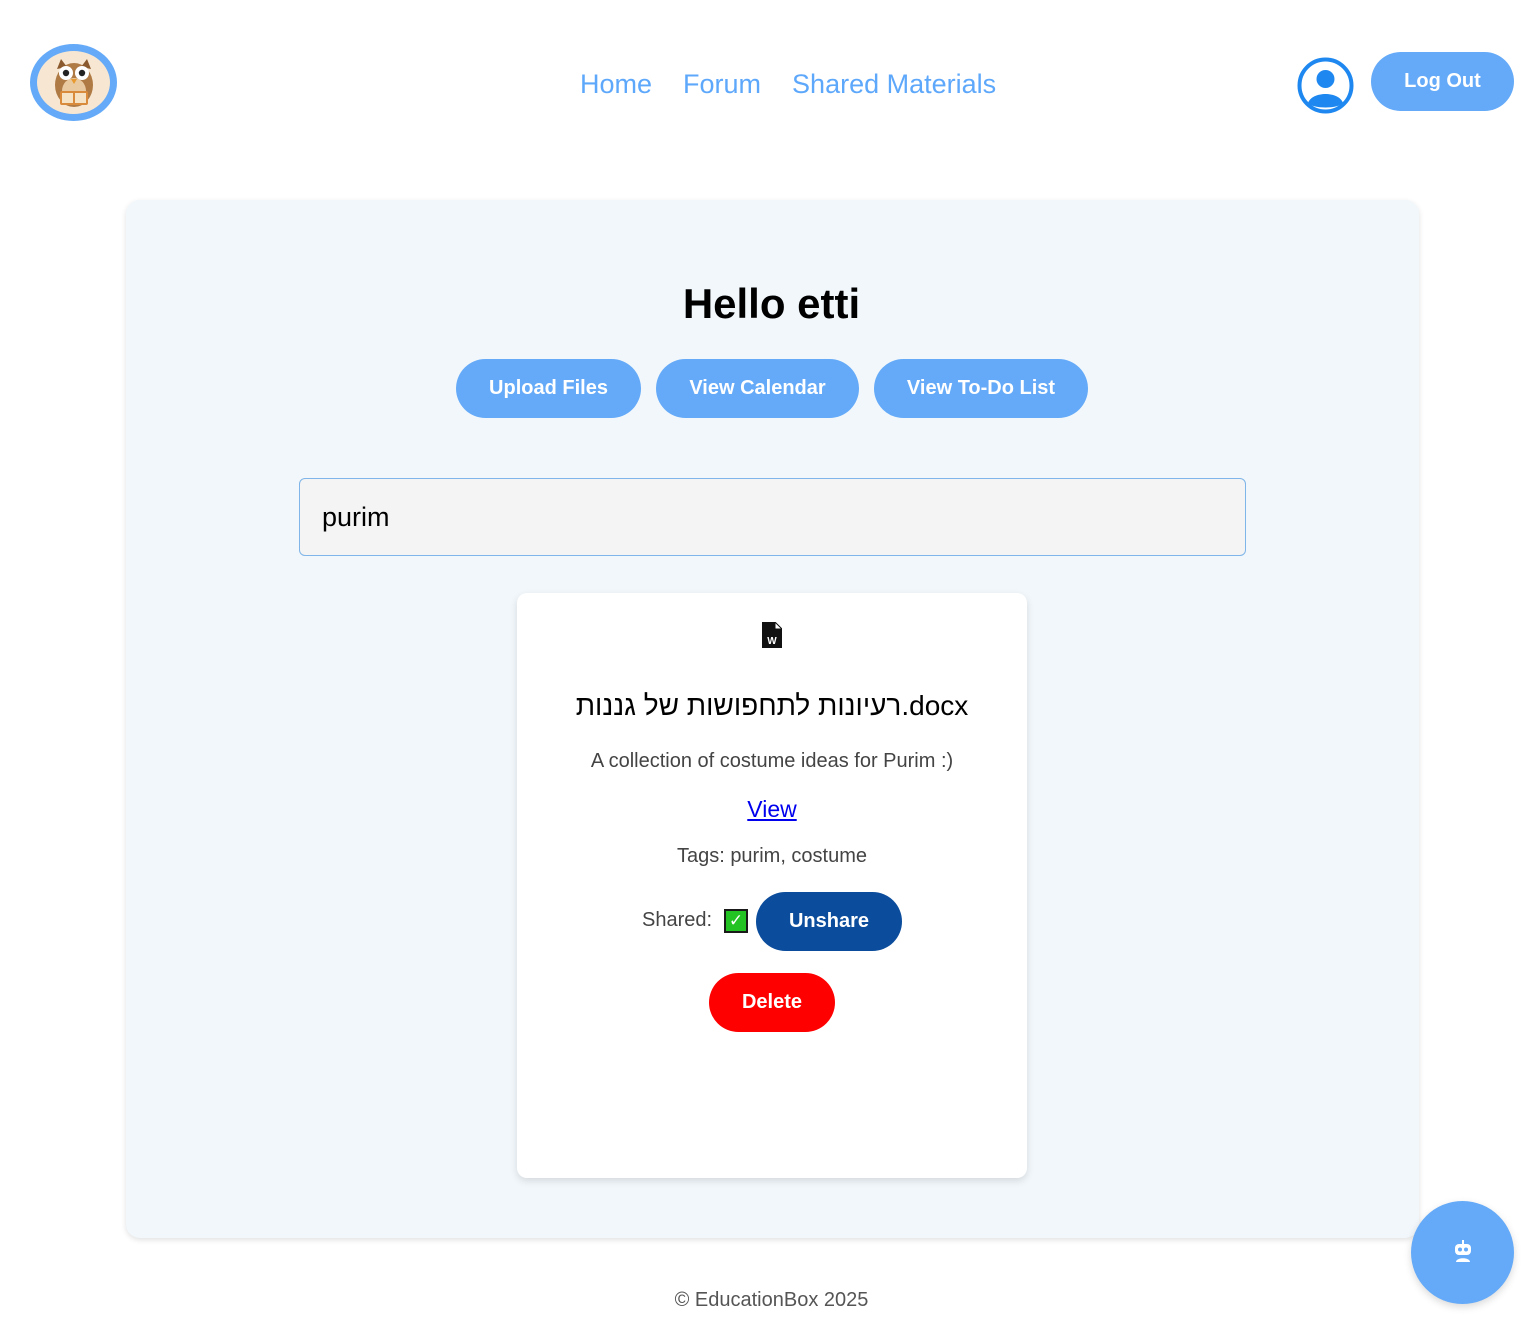 The width and height of the screenshot is (1521, 1334). What do you see at coordinates (772, 517) in the screenshot?
I see `search-input` at bounding box center [772, 517].